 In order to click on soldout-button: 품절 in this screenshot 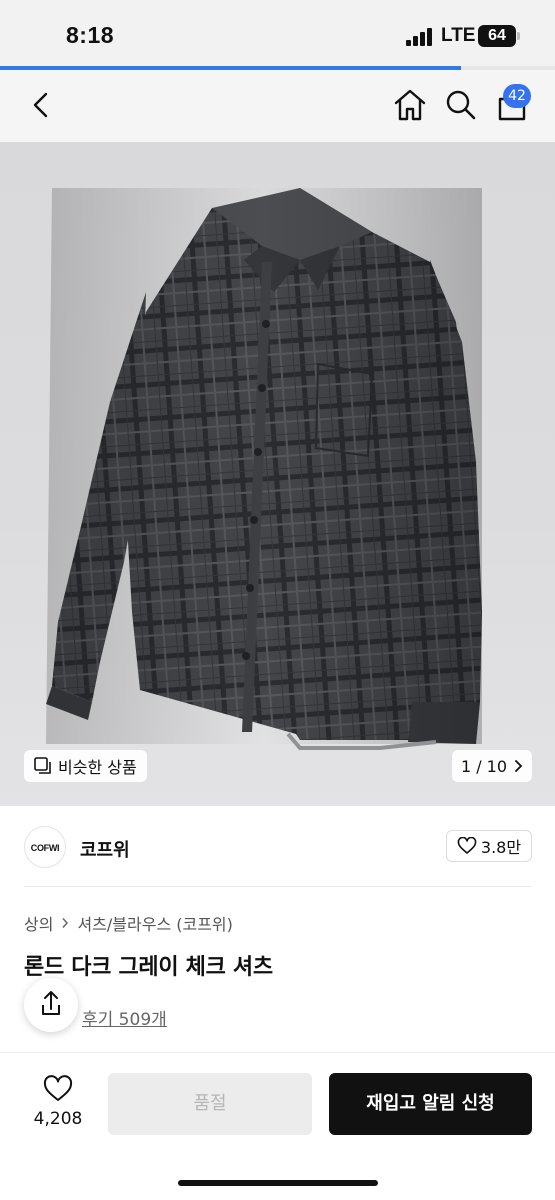, I will do `click(210, 1104)`.